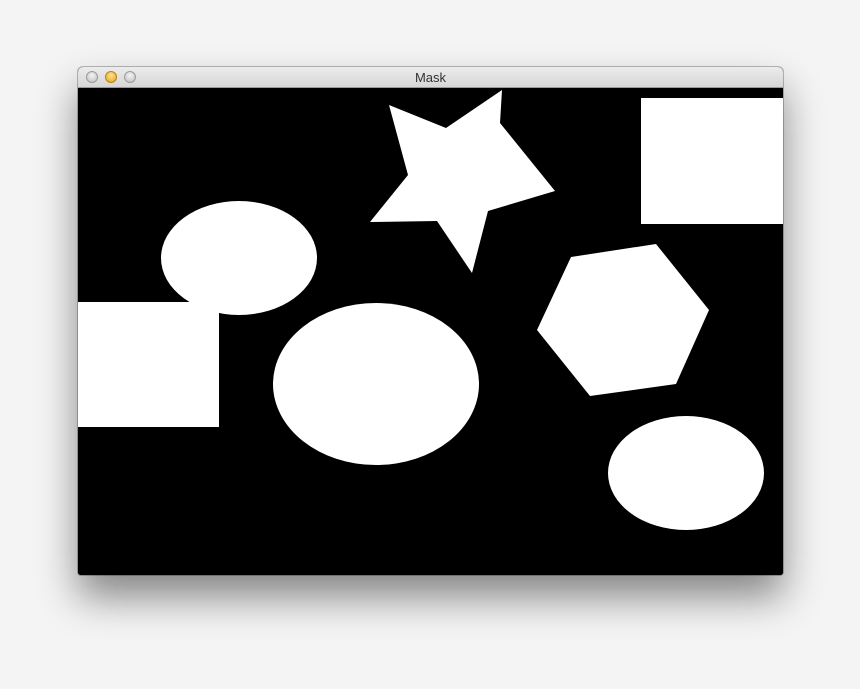  Describe the element at coordinates (148, 364) in the screenshot. I see `rectangle-left` at that location.